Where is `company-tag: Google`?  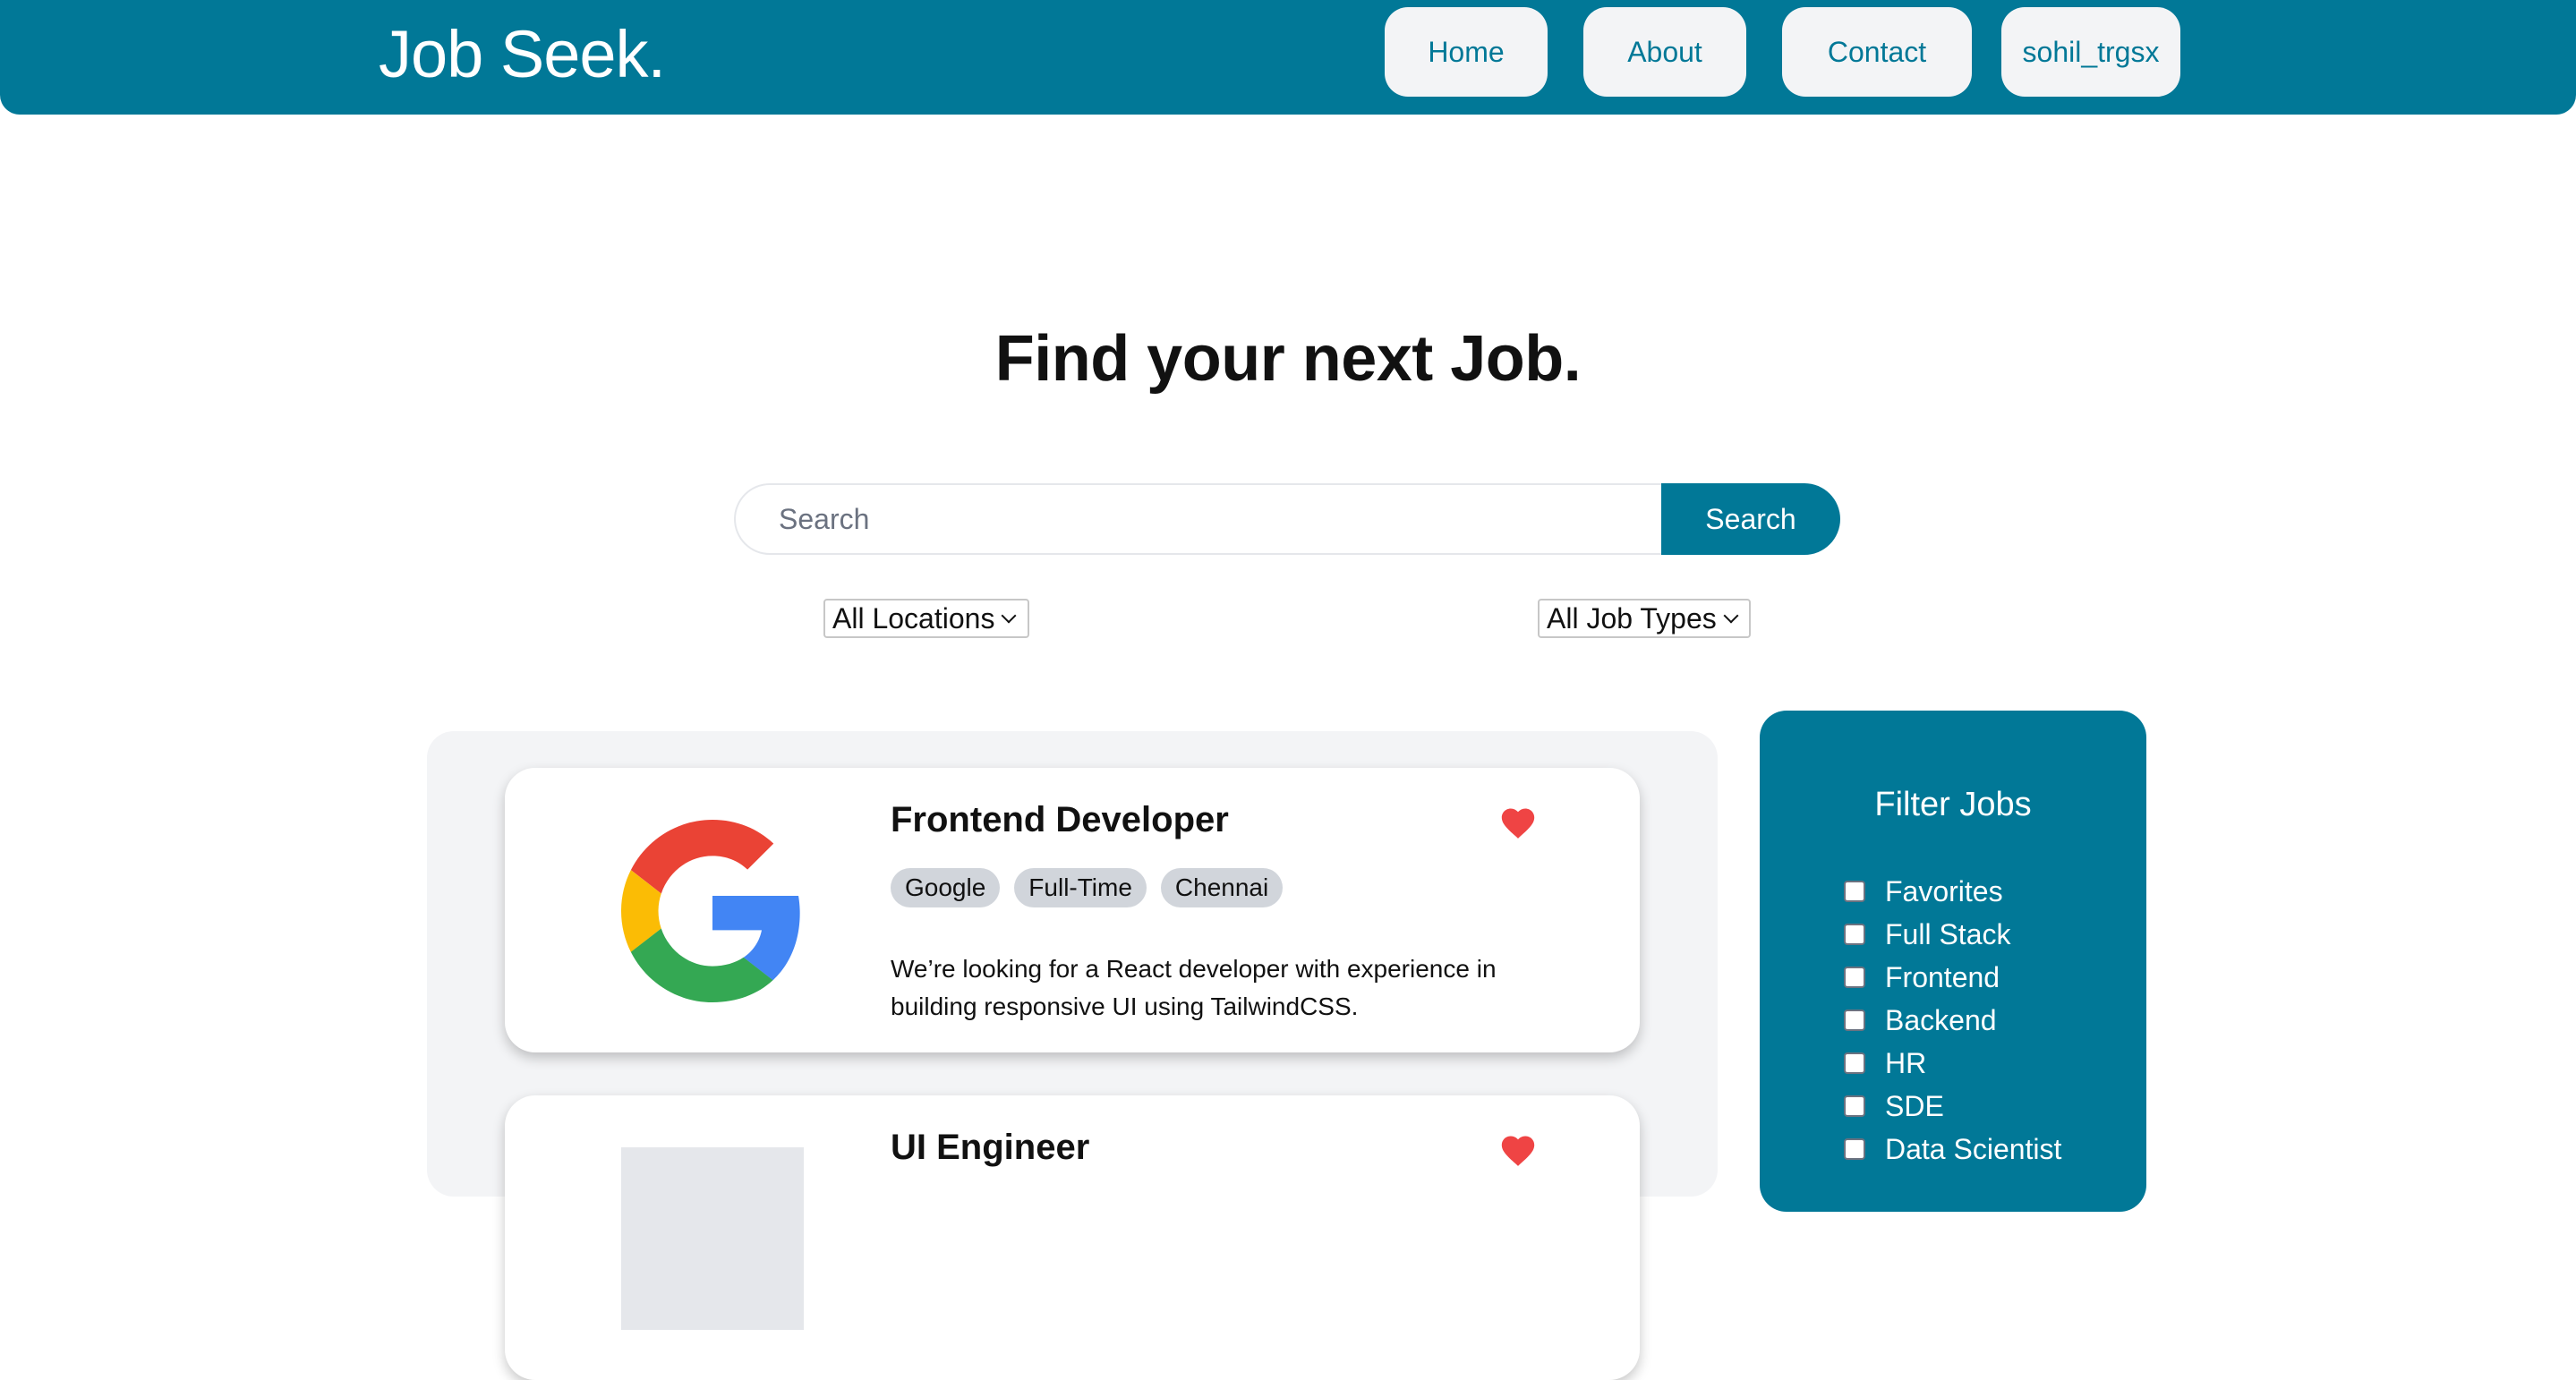
company-tag: Google is located at coordinates (946, 887).